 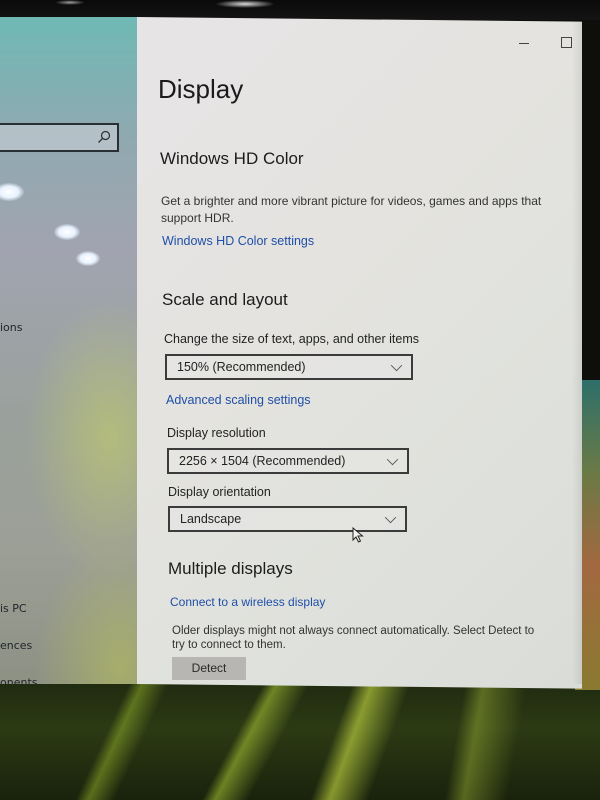 What do you see at coordinates (216, 433) in the screenshot?
I see `resolution-label: Display resolution` at bounding box center [216, 433].